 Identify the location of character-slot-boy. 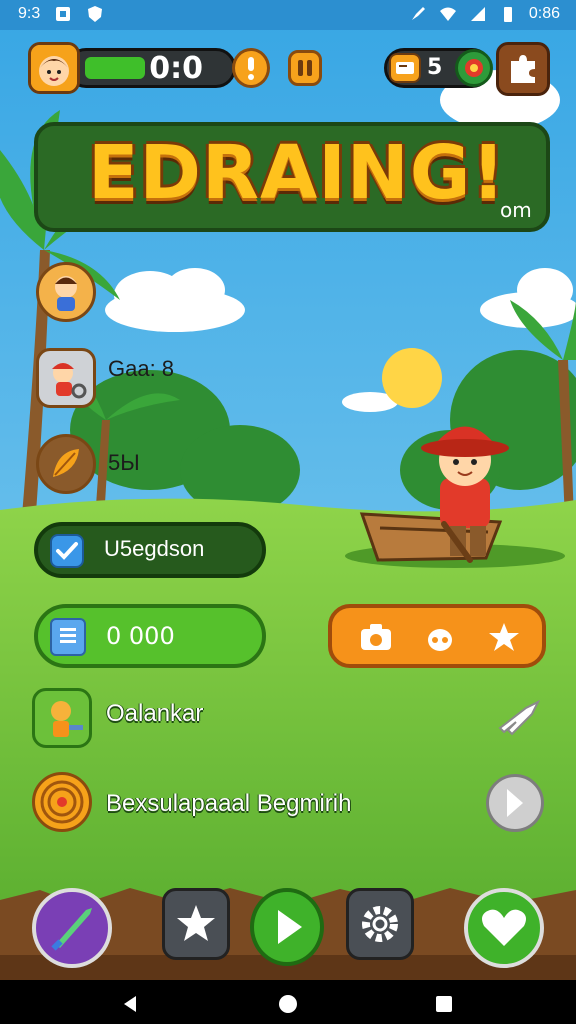
(66, 292).